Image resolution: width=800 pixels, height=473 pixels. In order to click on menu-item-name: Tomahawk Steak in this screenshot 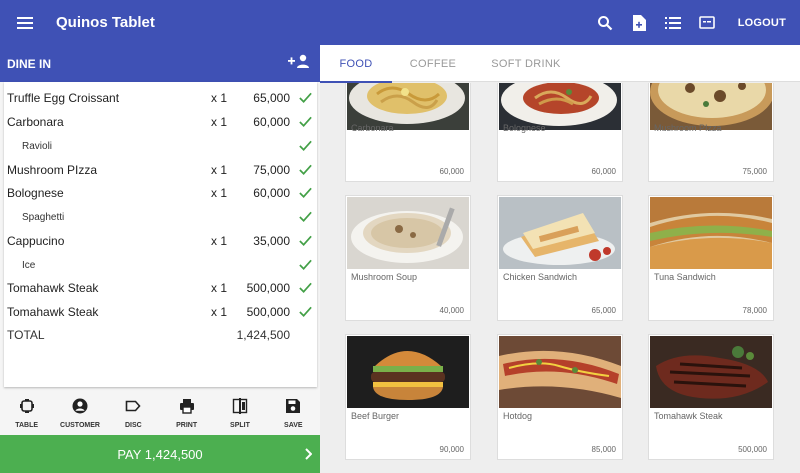, I will do `click(688, 416)`.